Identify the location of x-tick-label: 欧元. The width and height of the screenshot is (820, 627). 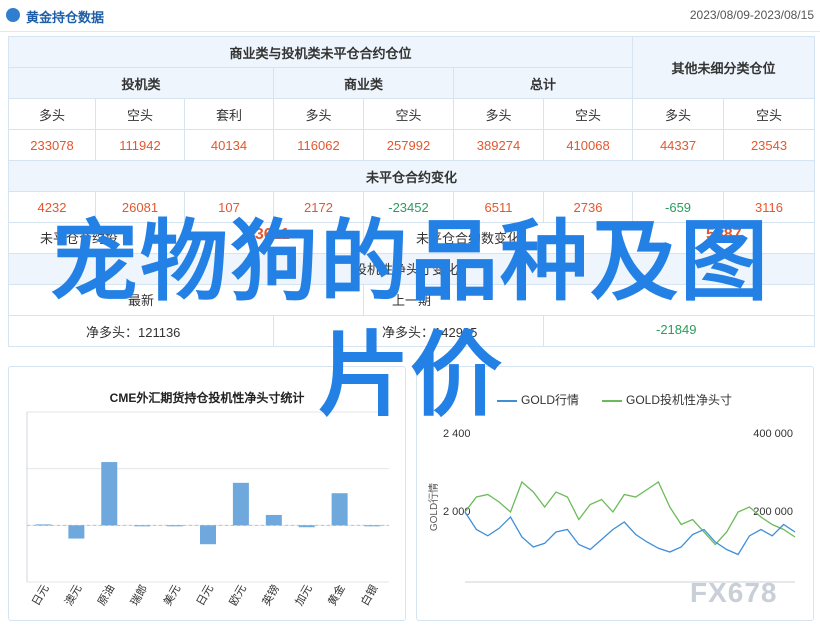
(238, 595).